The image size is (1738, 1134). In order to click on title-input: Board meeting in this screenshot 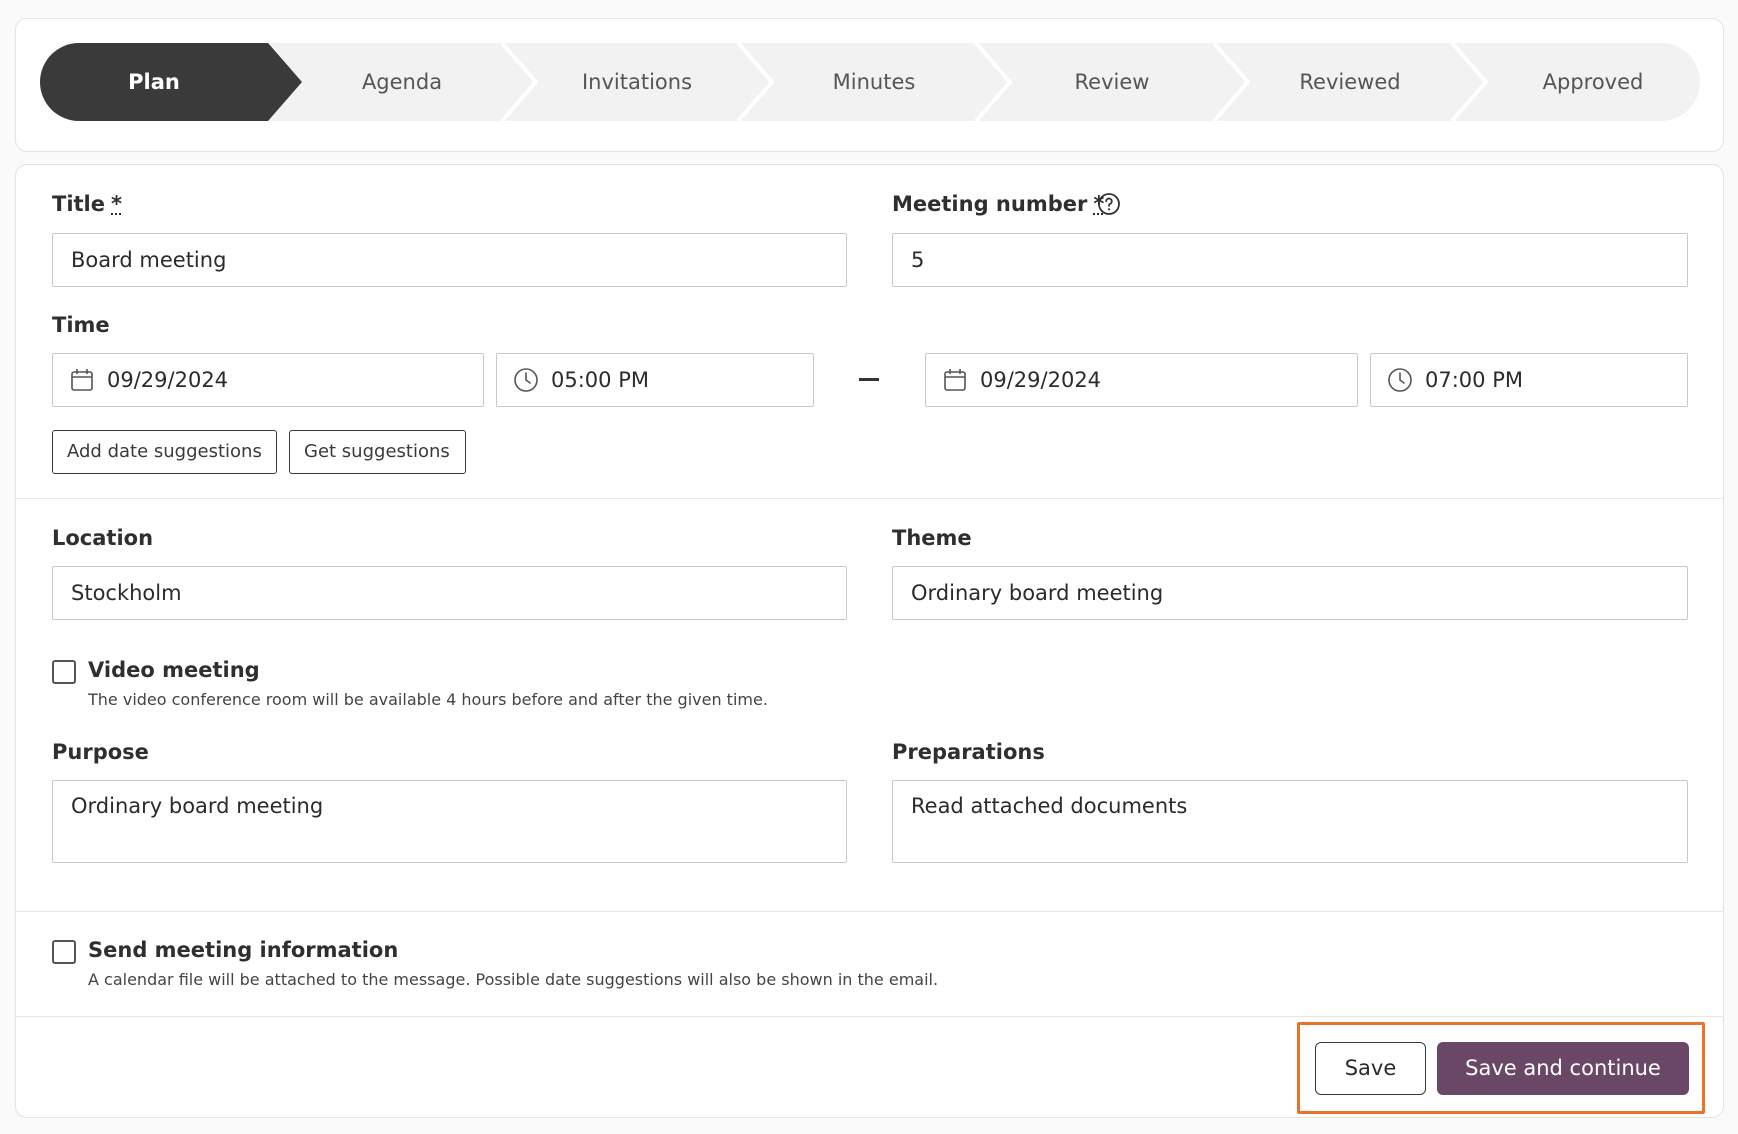, I will do `click(449, 260)`.